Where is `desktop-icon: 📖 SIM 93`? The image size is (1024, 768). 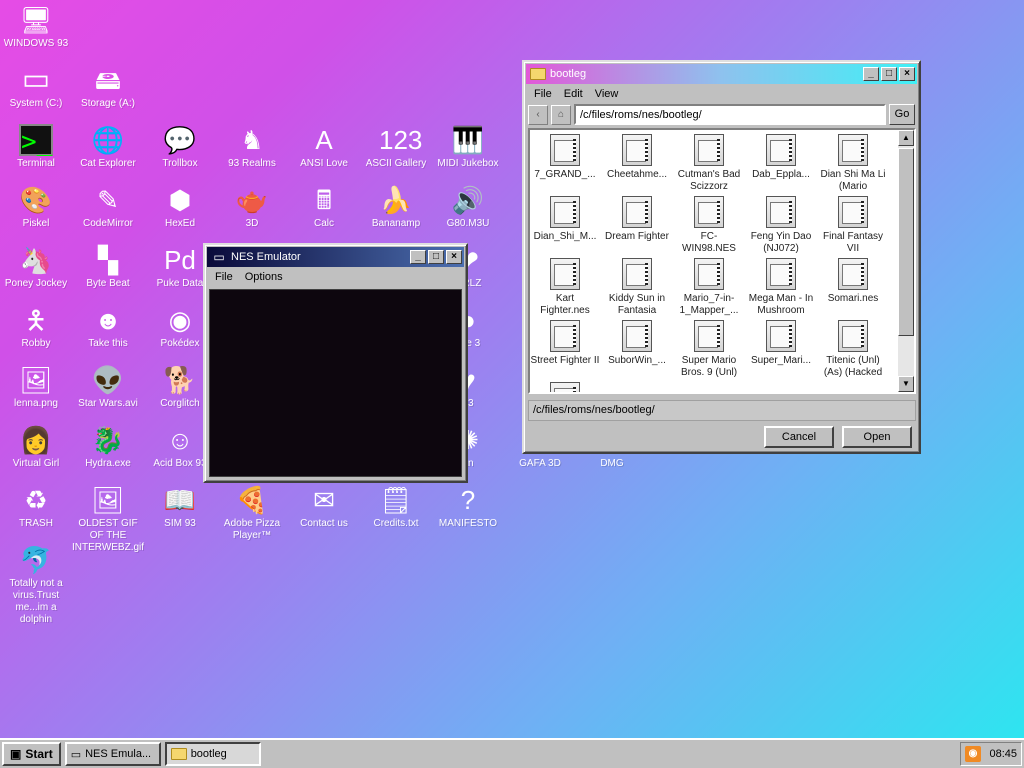
desktop-icon: 📖 SIM 93 is located at coordinates (180, 507).